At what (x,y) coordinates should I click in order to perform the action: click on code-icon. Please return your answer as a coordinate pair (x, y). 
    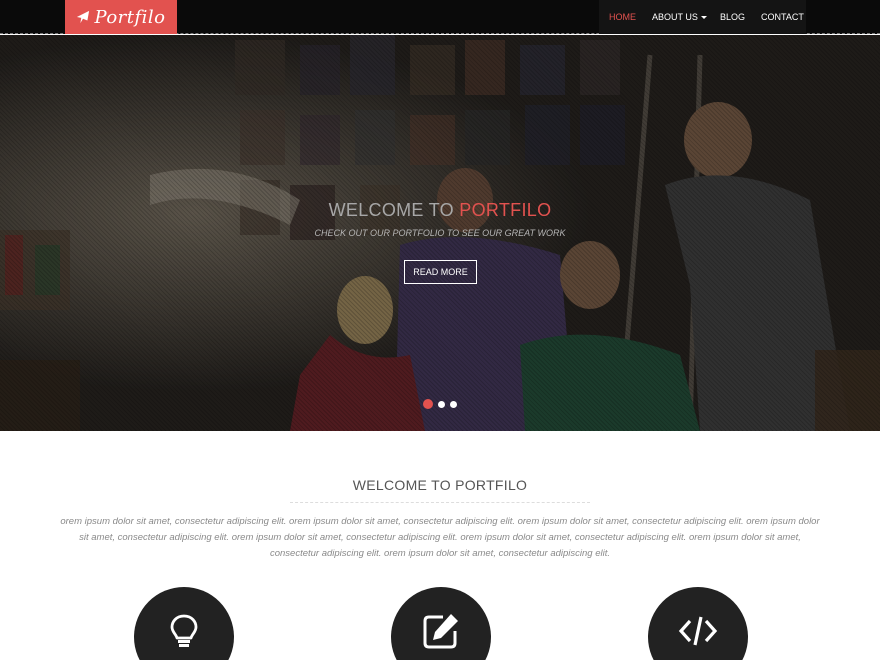
    Looking at the image, I should click on (698, 631).